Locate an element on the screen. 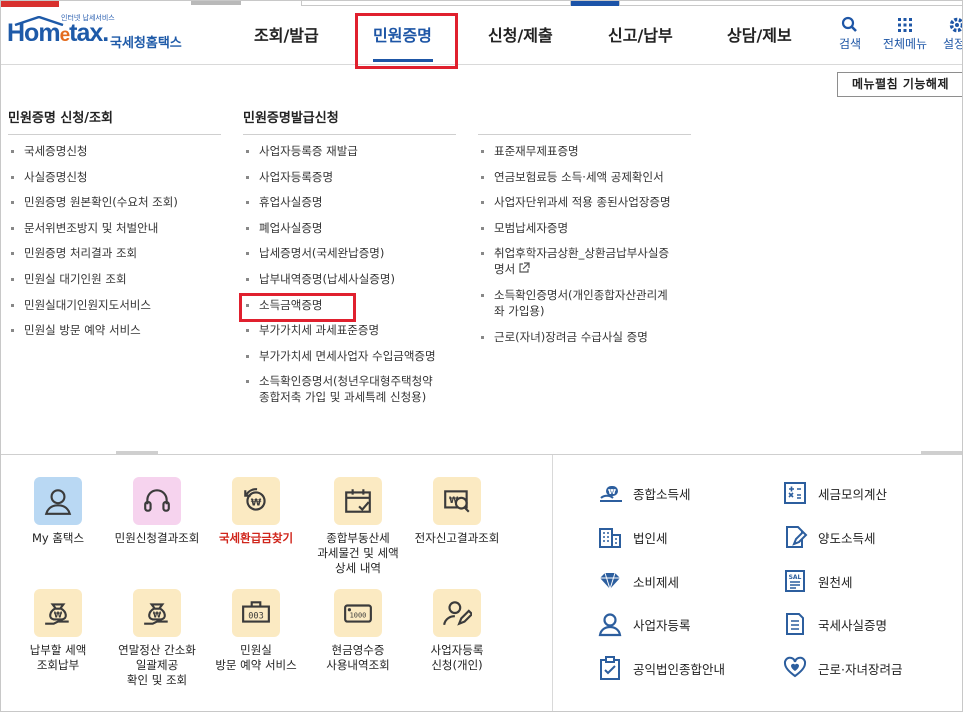 The height and width of the screenshot is (712, 963). column-title-apply-inquiry: 민원증명 신청/조회 is located at coordinates (60, 118).